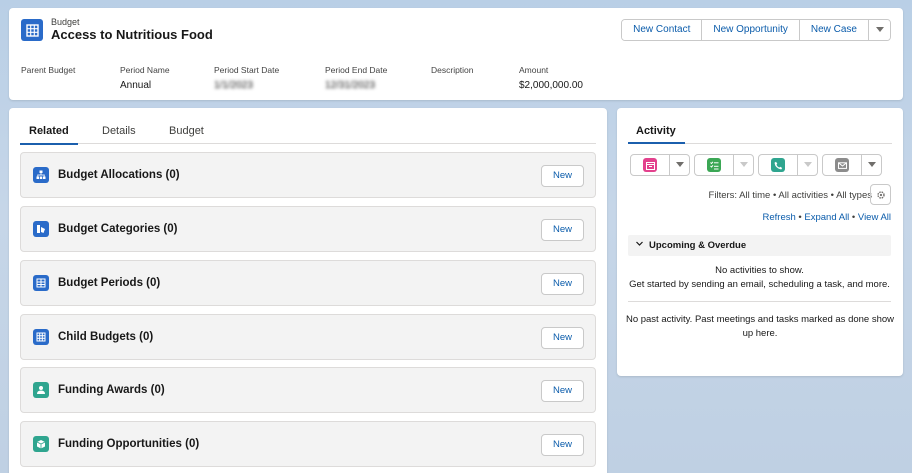 Image resolution: width=912 pixels, height=473 pixels. Describe the element at coordinates (698, 245) in the screenshot. I see `upcoming-overdue-title: Upcoming & Overdue` at that location.